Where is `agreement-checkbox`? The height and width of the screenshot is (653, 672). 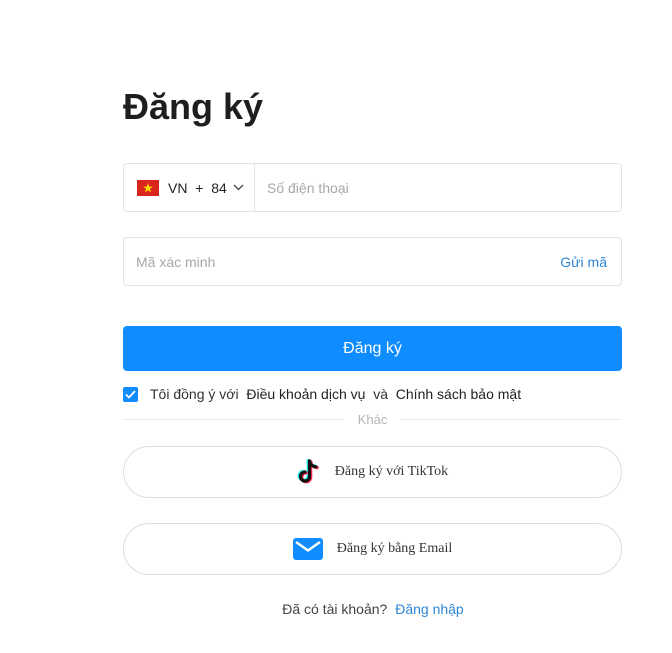
agreement-checkbox is located at coordinates (130, 394).